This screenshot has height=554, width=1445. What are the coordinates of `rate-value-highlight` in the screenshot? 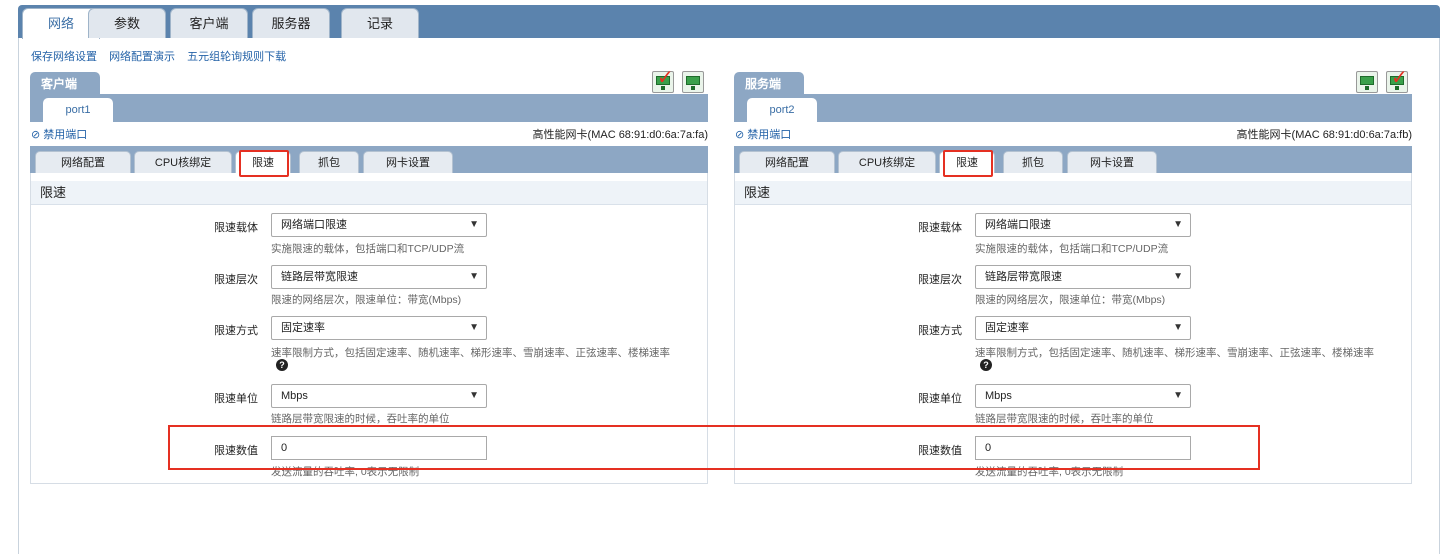 It's located at (714, 447).